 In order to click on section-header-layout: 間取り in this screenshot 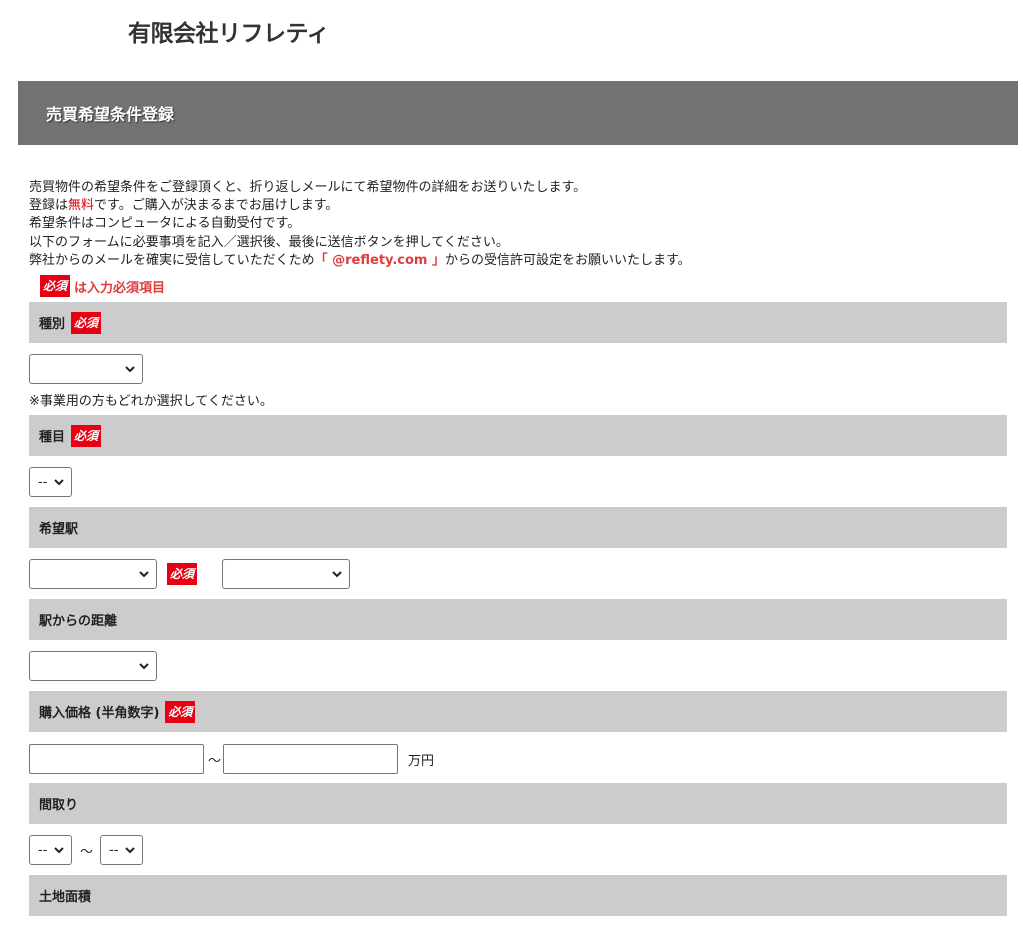, I will do `click(518, 803)`.